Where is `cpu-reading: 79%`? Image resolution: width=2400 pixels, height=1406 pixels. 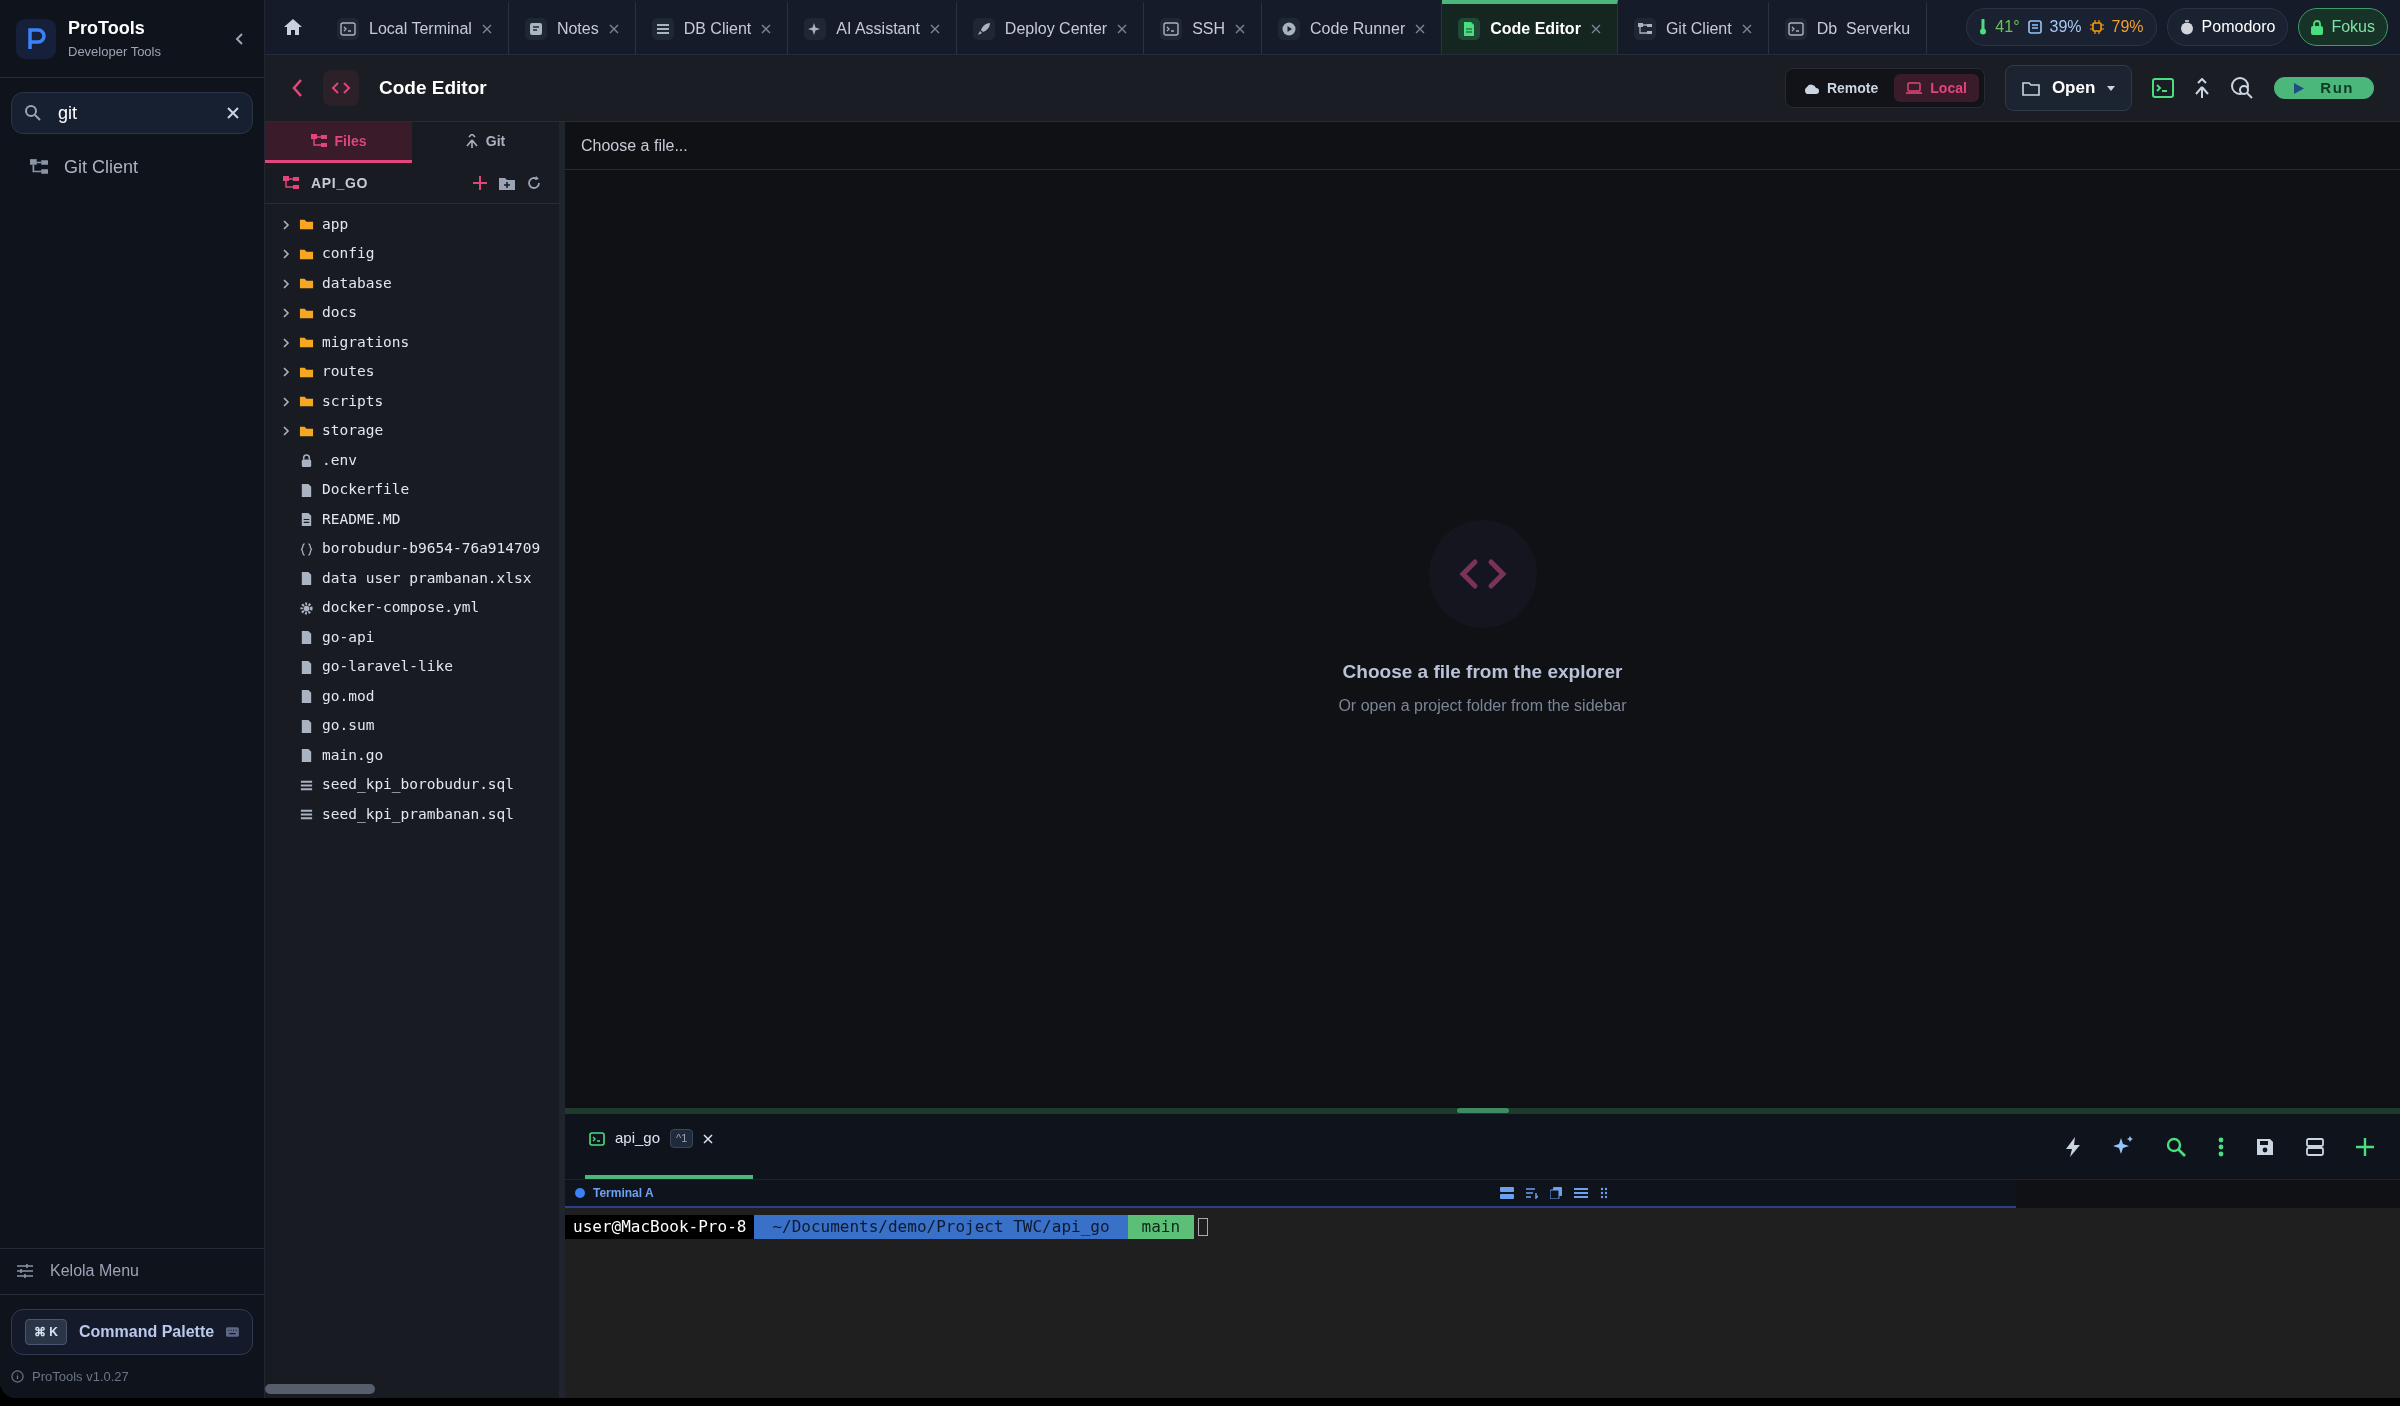 cpu-reading: 79% is located at coordinates (2127, 27).